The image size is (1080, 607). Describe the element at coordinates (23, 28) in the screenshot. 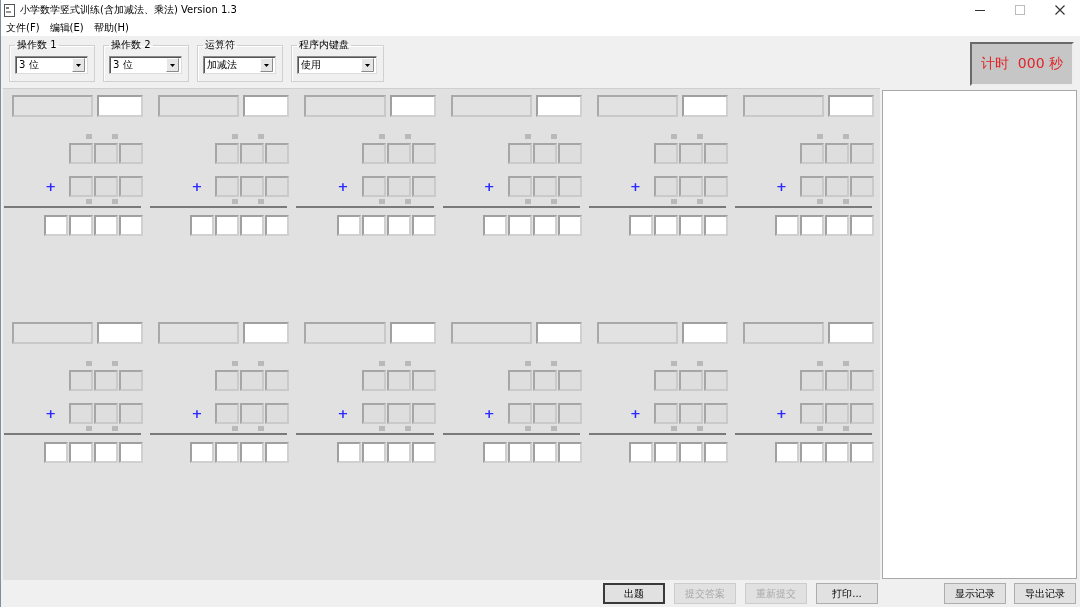

I see `menu-item: 文件(F)` at that location.